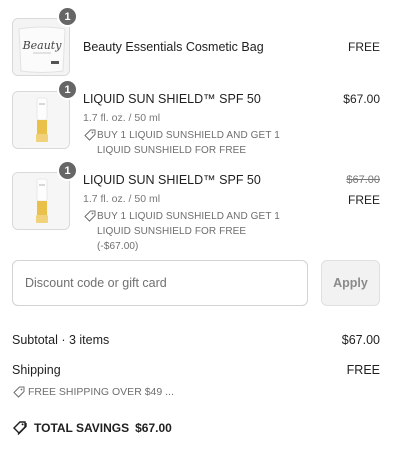 The height and width of the screenshot is (454, 400). What do you see at coordinates (196, 370) in the screenshot?
I see `shipping-row: Shipping FREE` at bounding box center [196, 370].